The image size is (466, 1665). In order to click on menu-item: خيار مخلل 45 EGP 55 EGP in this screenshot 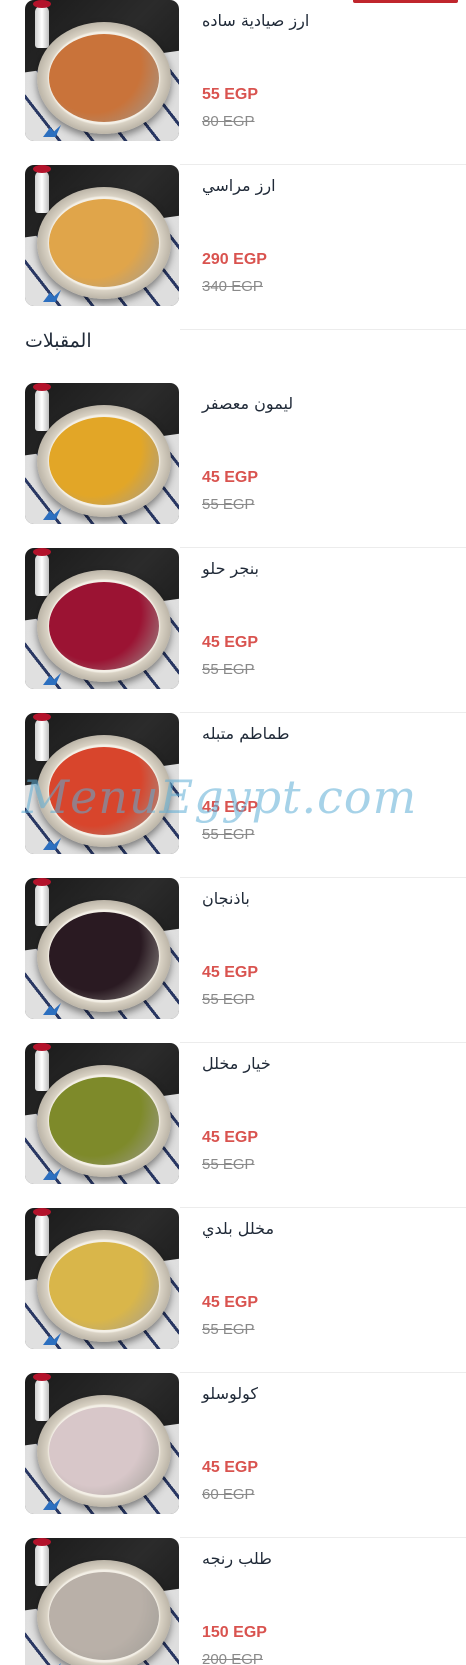, I will do `click(233, 1125)`.